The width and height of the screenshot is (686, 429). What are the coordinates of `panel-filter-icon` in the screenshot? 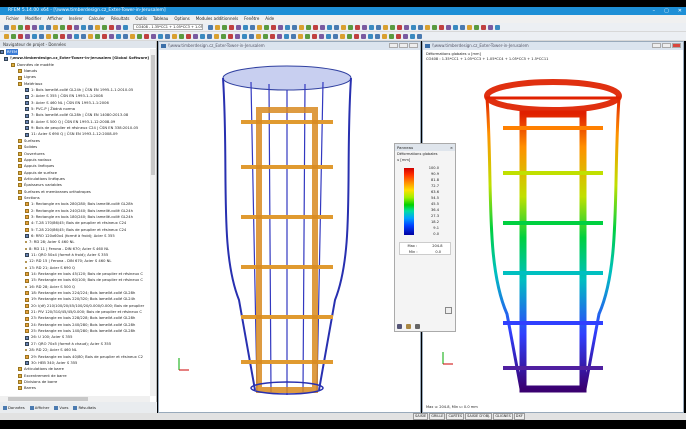 It's located at (417, 326).